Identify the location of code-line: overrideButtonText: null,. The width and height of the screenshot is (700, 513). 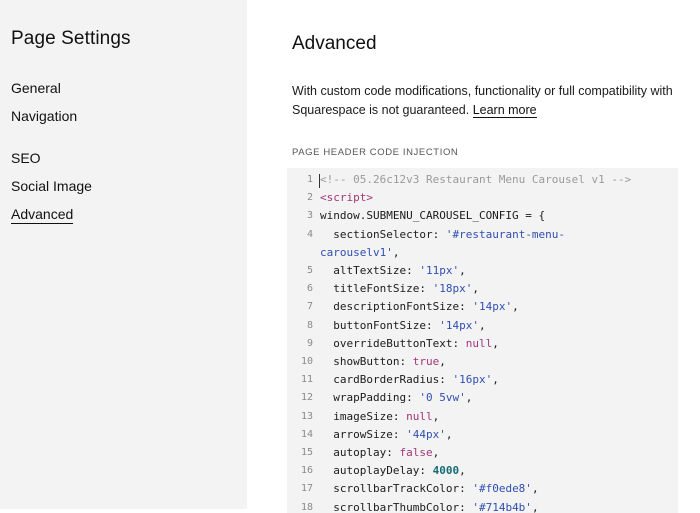
(409, 343).